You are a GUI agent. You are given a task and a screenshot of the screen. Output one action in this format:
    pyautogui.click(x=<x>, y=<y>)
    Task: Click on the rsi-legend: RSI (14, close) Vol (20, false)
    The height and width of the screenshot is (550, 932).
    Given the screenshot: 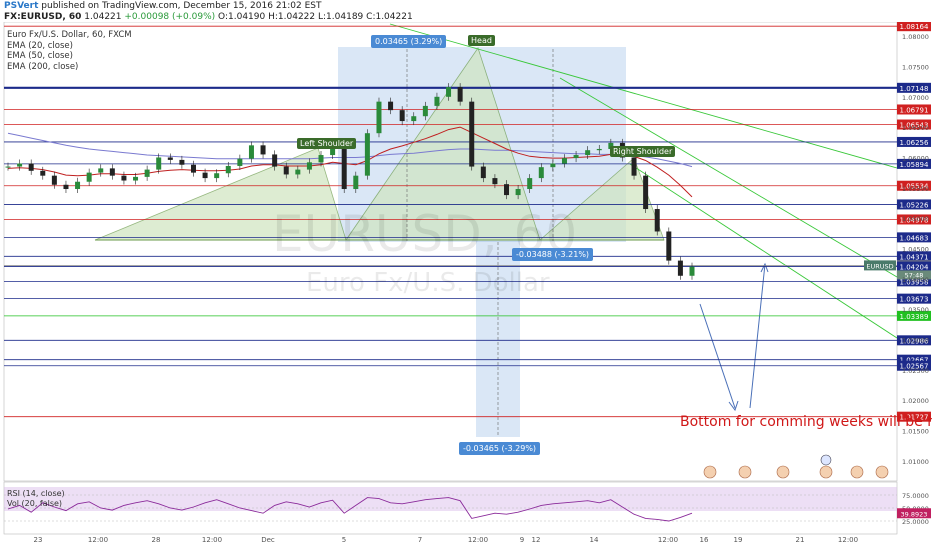 What is the action you would take?
    pyautogui.click(x=36, y=499)
    